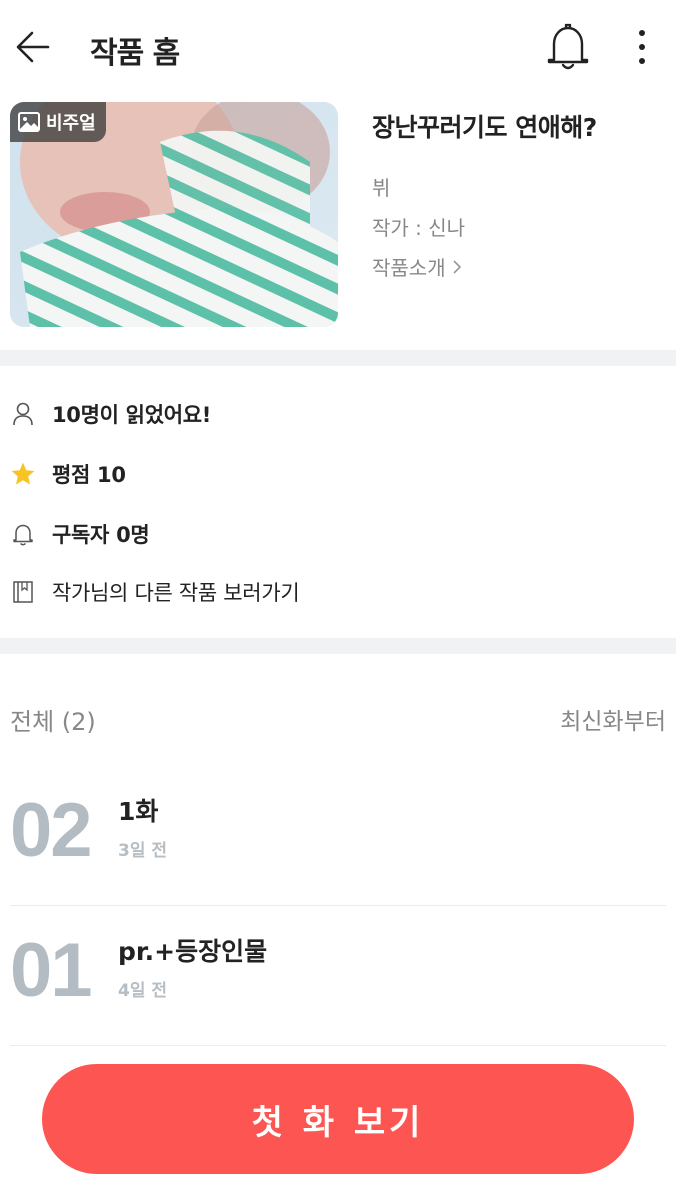  I want to click on more-options-button, so click(642, 47).